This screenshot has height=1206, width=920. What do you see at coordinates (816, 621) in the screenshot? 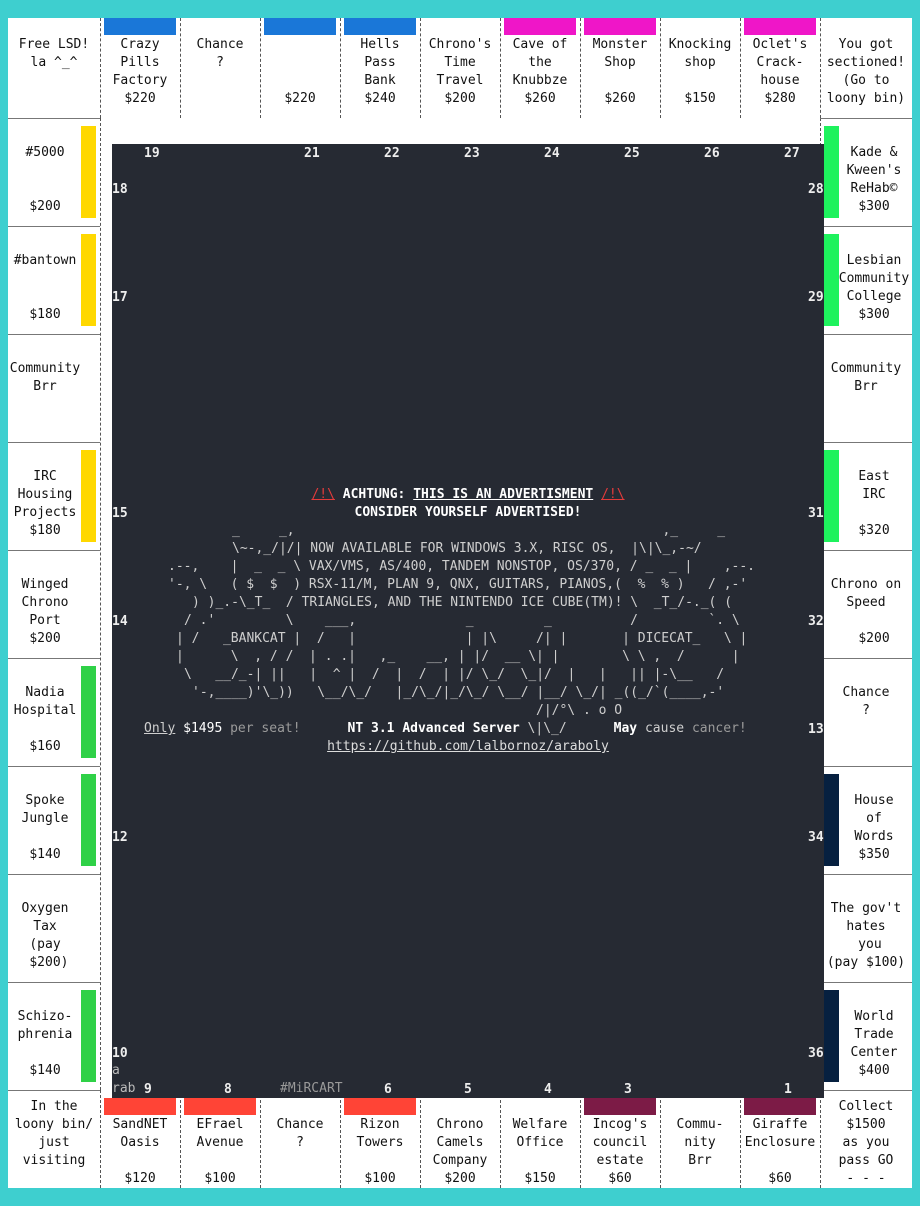
I see `space-number: 32` at bounding box center [816, 621].